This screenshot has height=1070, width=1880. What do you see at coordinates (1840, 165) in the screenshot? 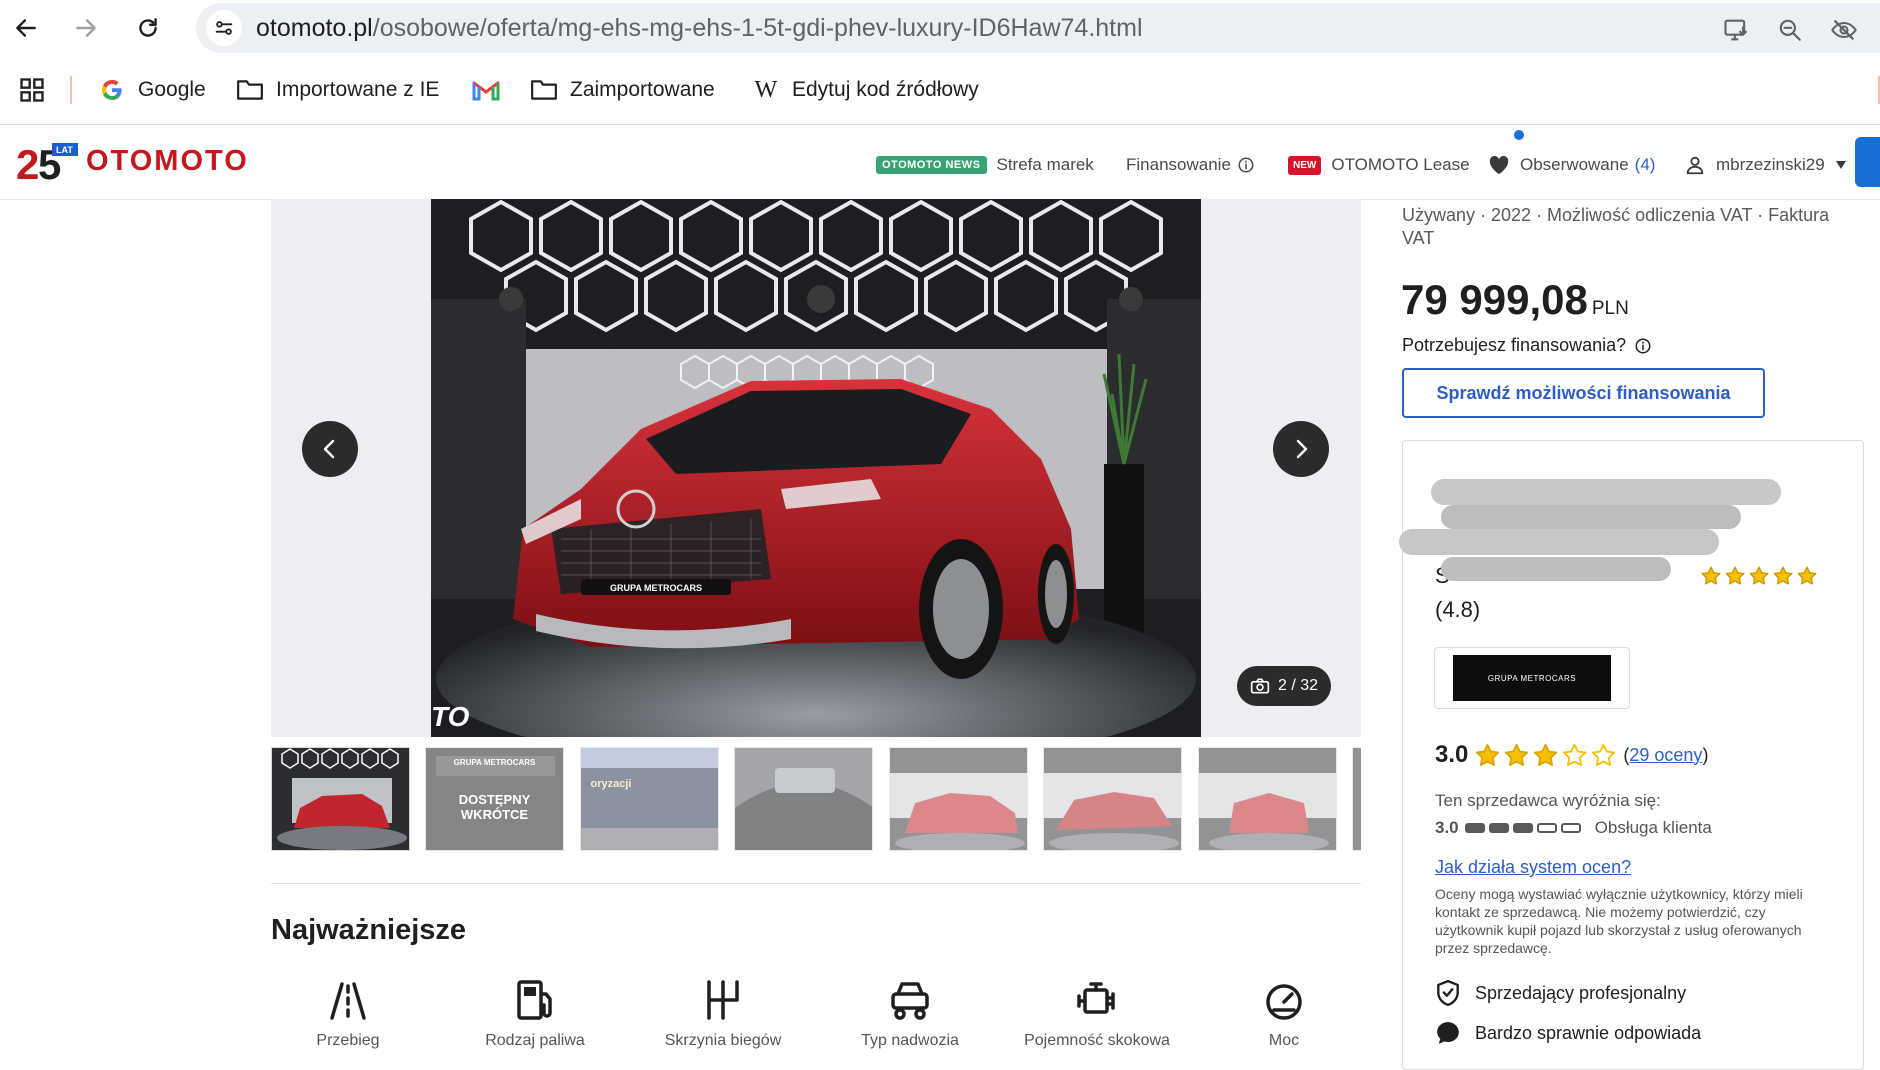
I see `caret-down-icon` at bounding box center [1840, 165].